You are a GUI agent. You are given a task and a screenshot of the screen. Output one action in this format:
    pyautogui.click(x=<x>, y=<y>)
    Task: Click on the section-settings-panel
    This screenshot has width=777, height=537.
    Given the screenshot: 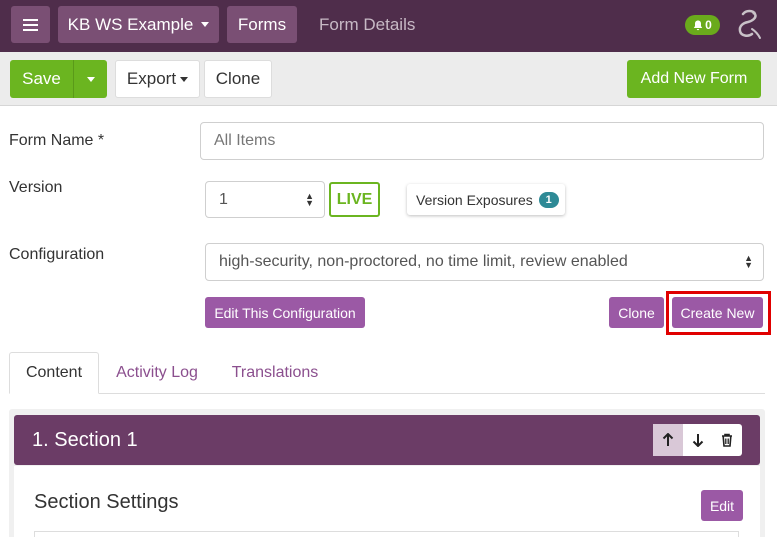 What is the action you would take?
    pyautogui.click(x=386, y=534)
    